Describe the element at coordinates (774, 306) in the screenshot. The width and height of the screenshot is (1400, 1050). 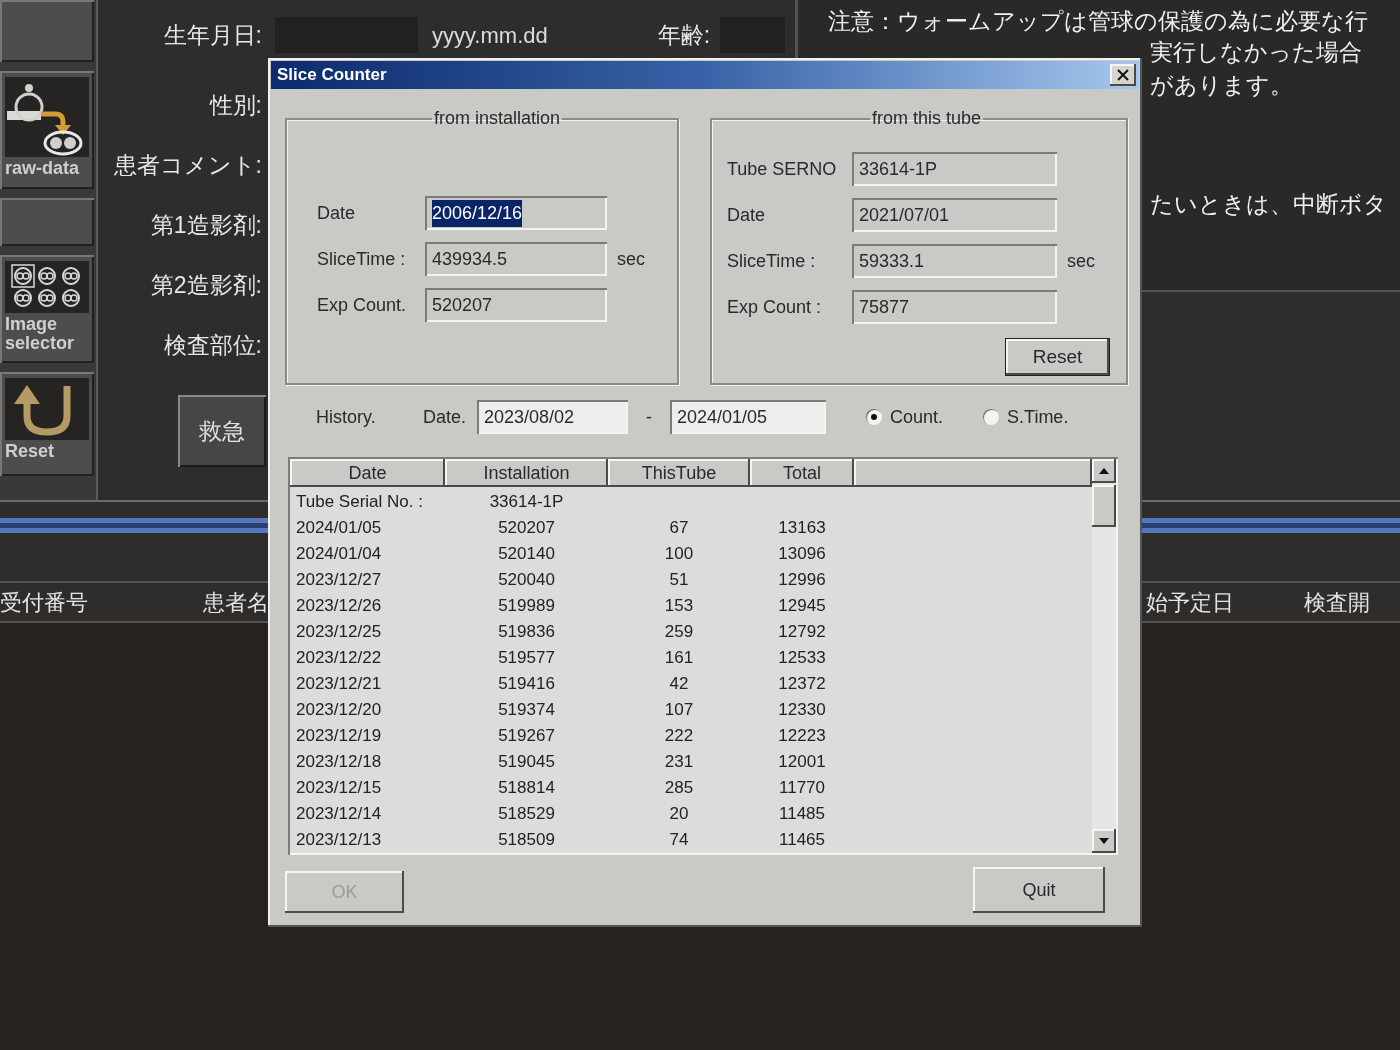
I see `field-label: Exp Count :` at that location.